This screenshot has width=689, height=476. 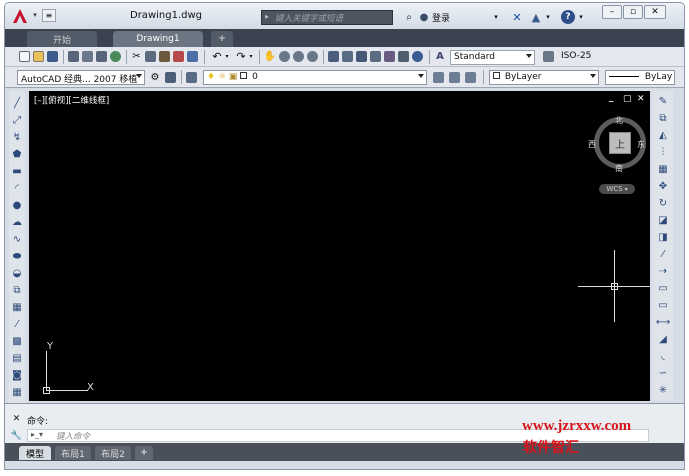 What do you see at coordinates (298, 56) in the screenshot?
I see `zoom-window-icon` at bounding box center [298, 56].